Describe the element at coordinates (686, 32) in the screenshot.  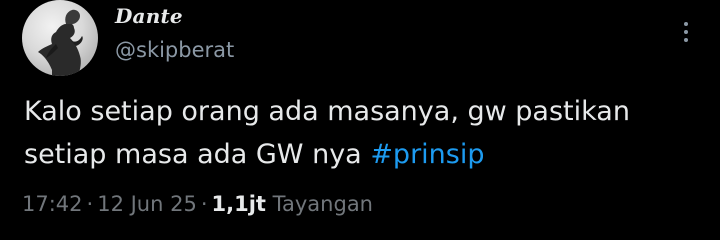
I see `more-options-button` at that location.